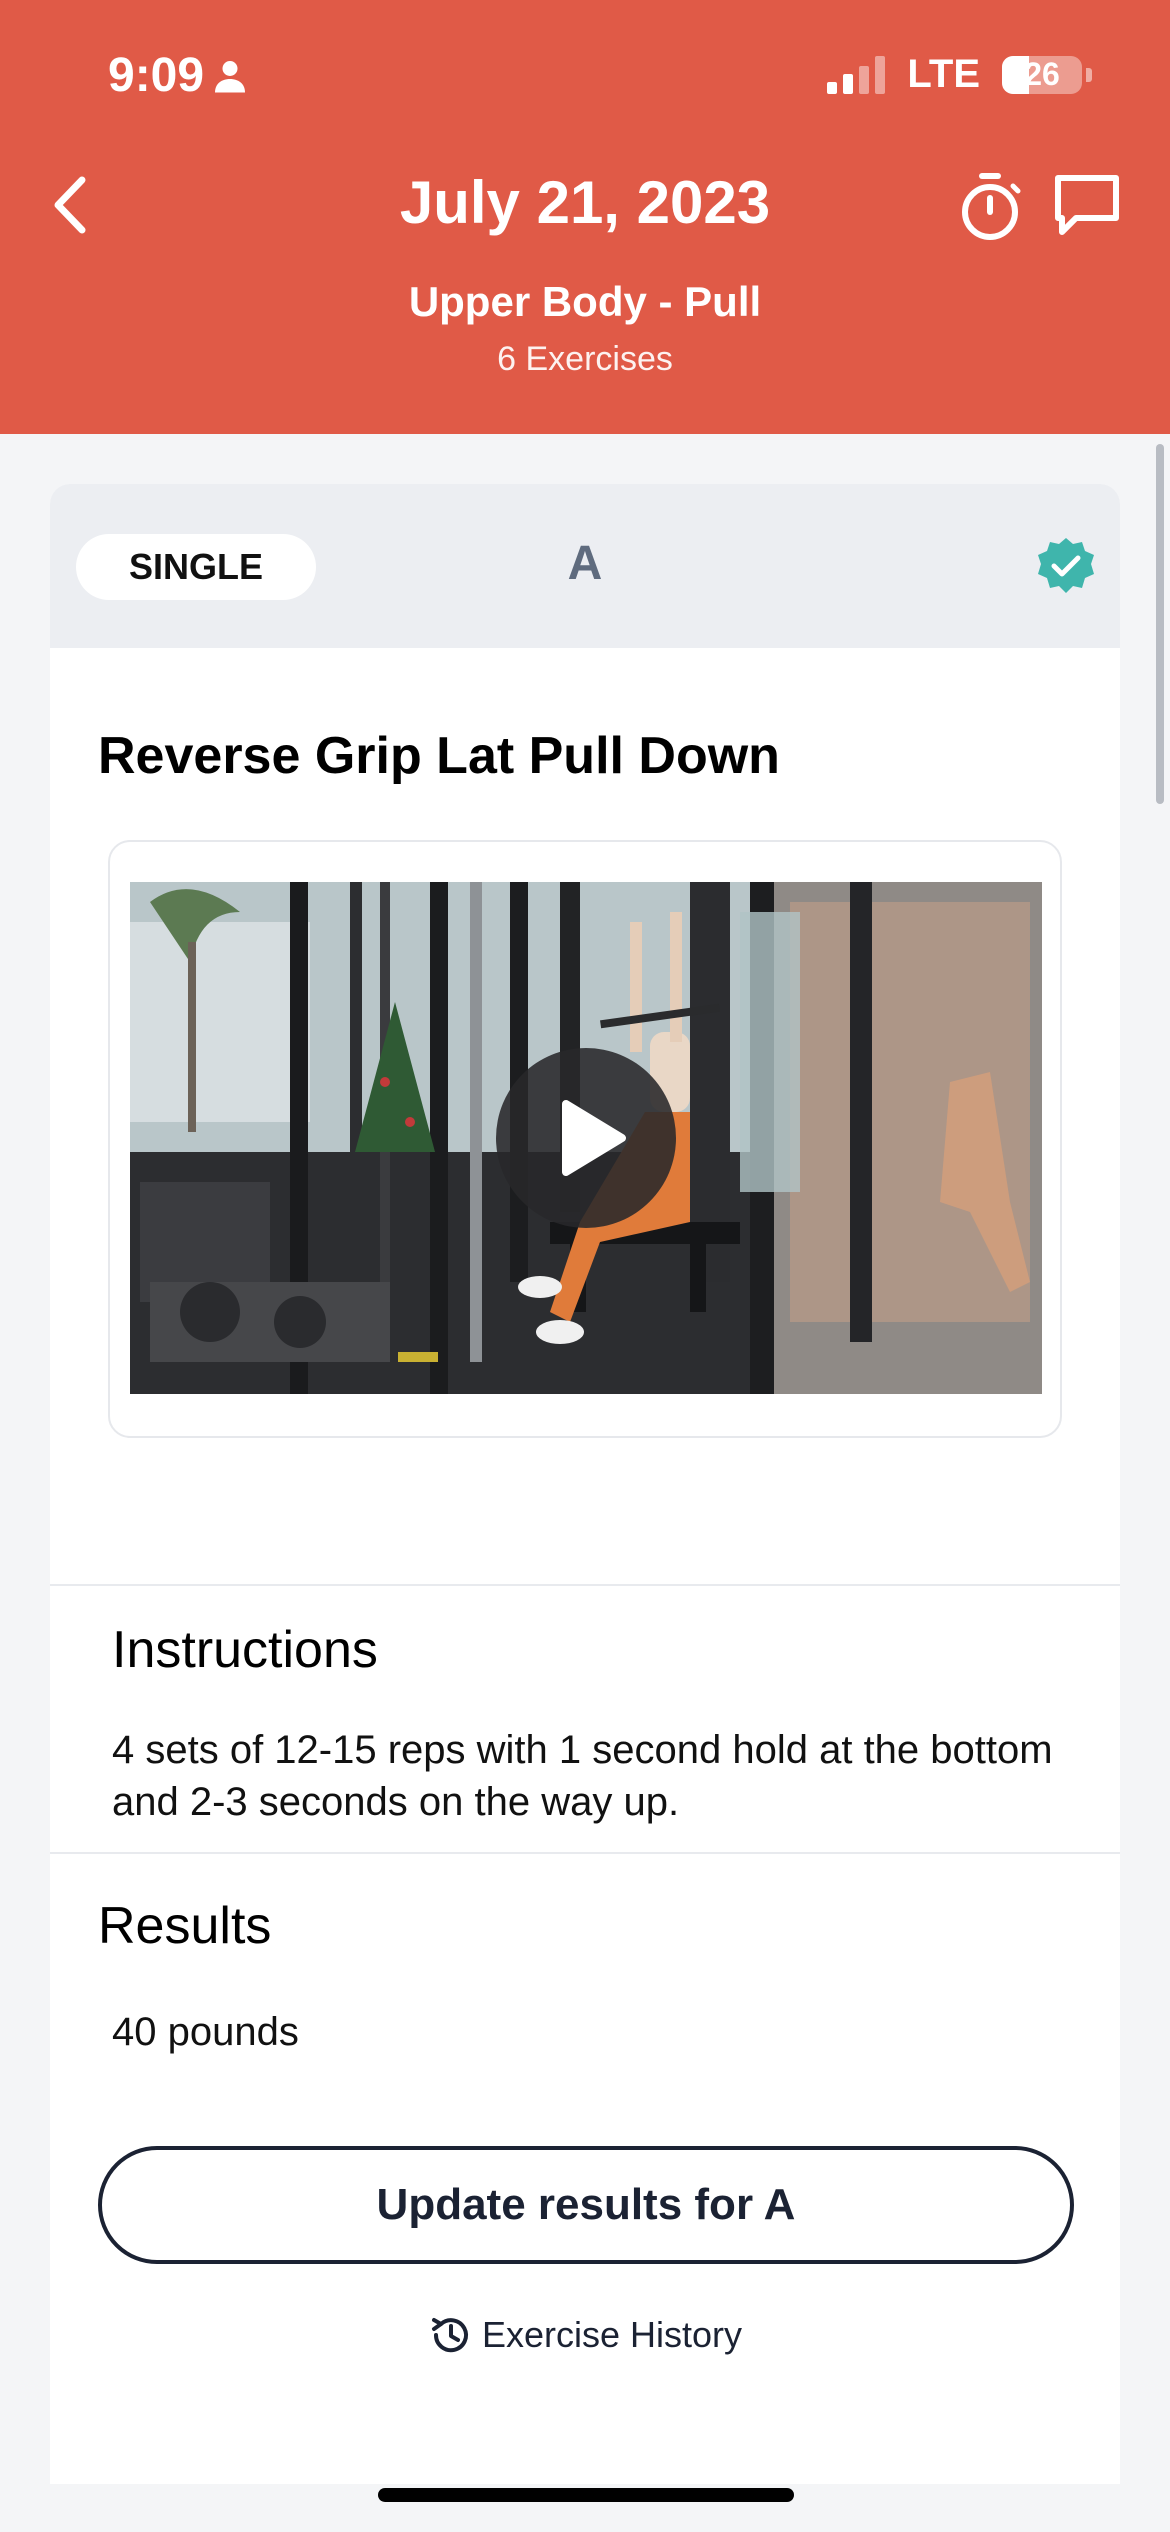 The width and height of the screenshot is (1170, 2532). I want to click on results-value: 40 pounds, so click(205, 2032).